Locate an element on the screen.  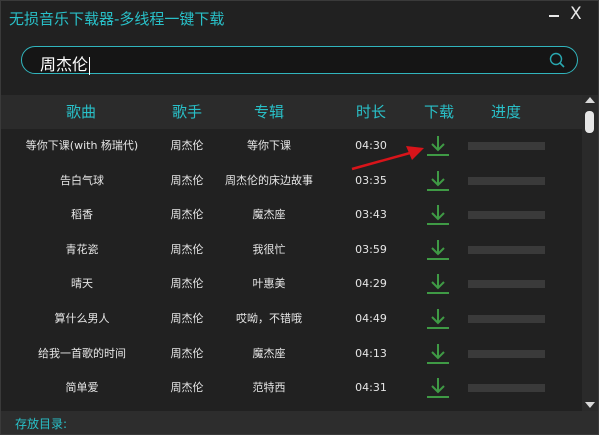
title-bar: 无损音乐下载器-多线程一键下载 X is located at coordinates (299, 18).